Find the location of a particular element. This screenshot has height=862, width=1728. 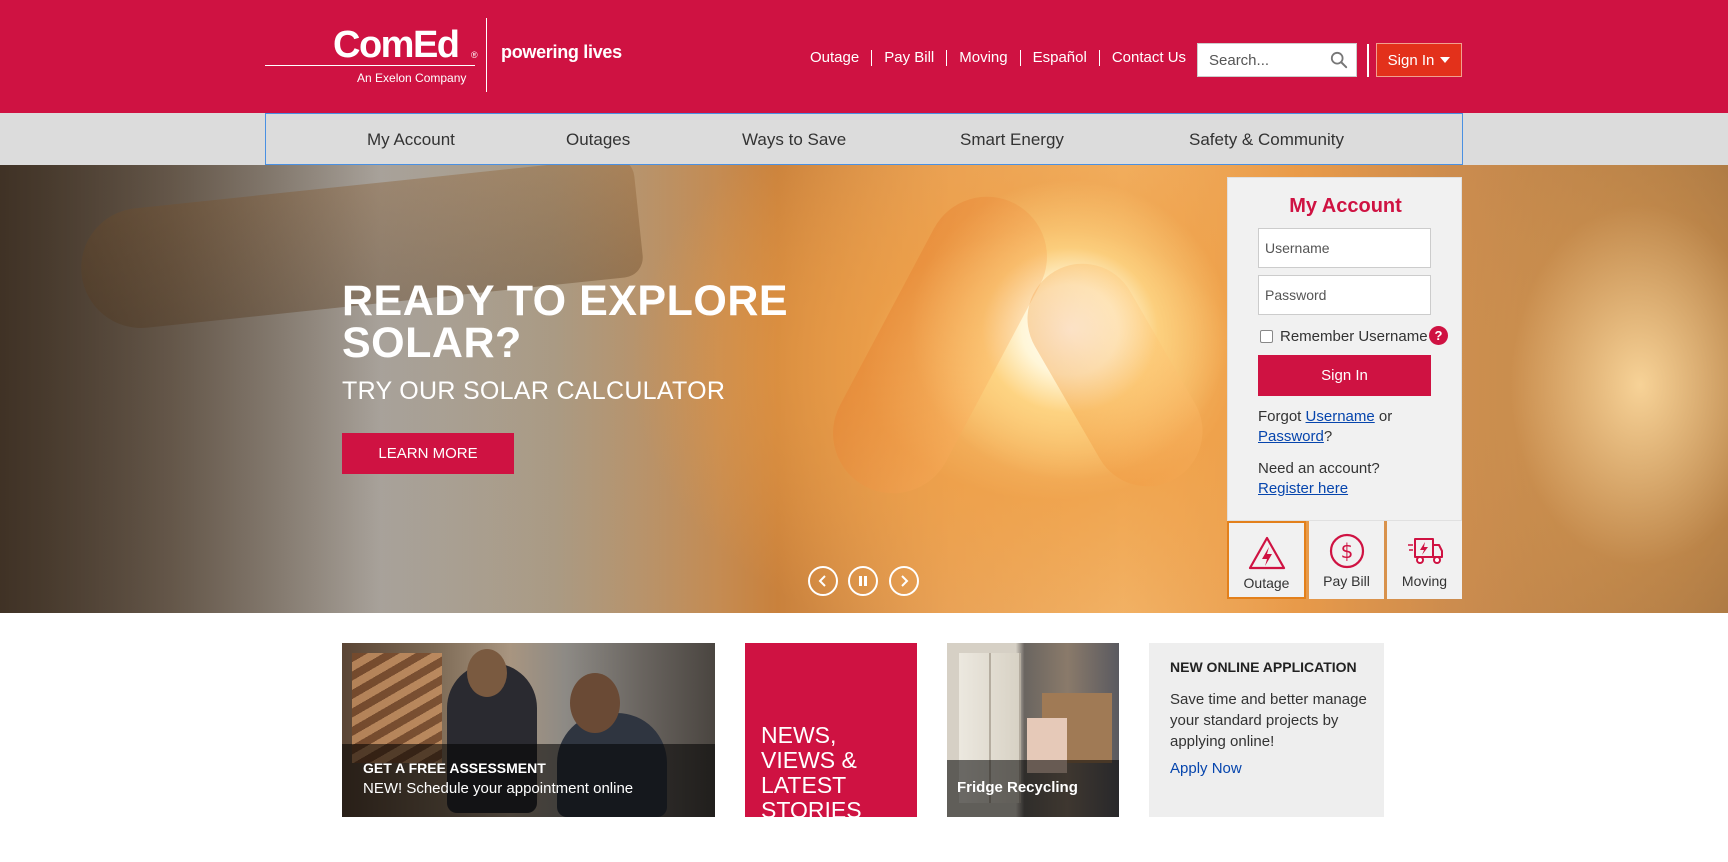

card-news-title: NEWS, VIEWS & LATEST STORIES is located at coordinates (811, 770).